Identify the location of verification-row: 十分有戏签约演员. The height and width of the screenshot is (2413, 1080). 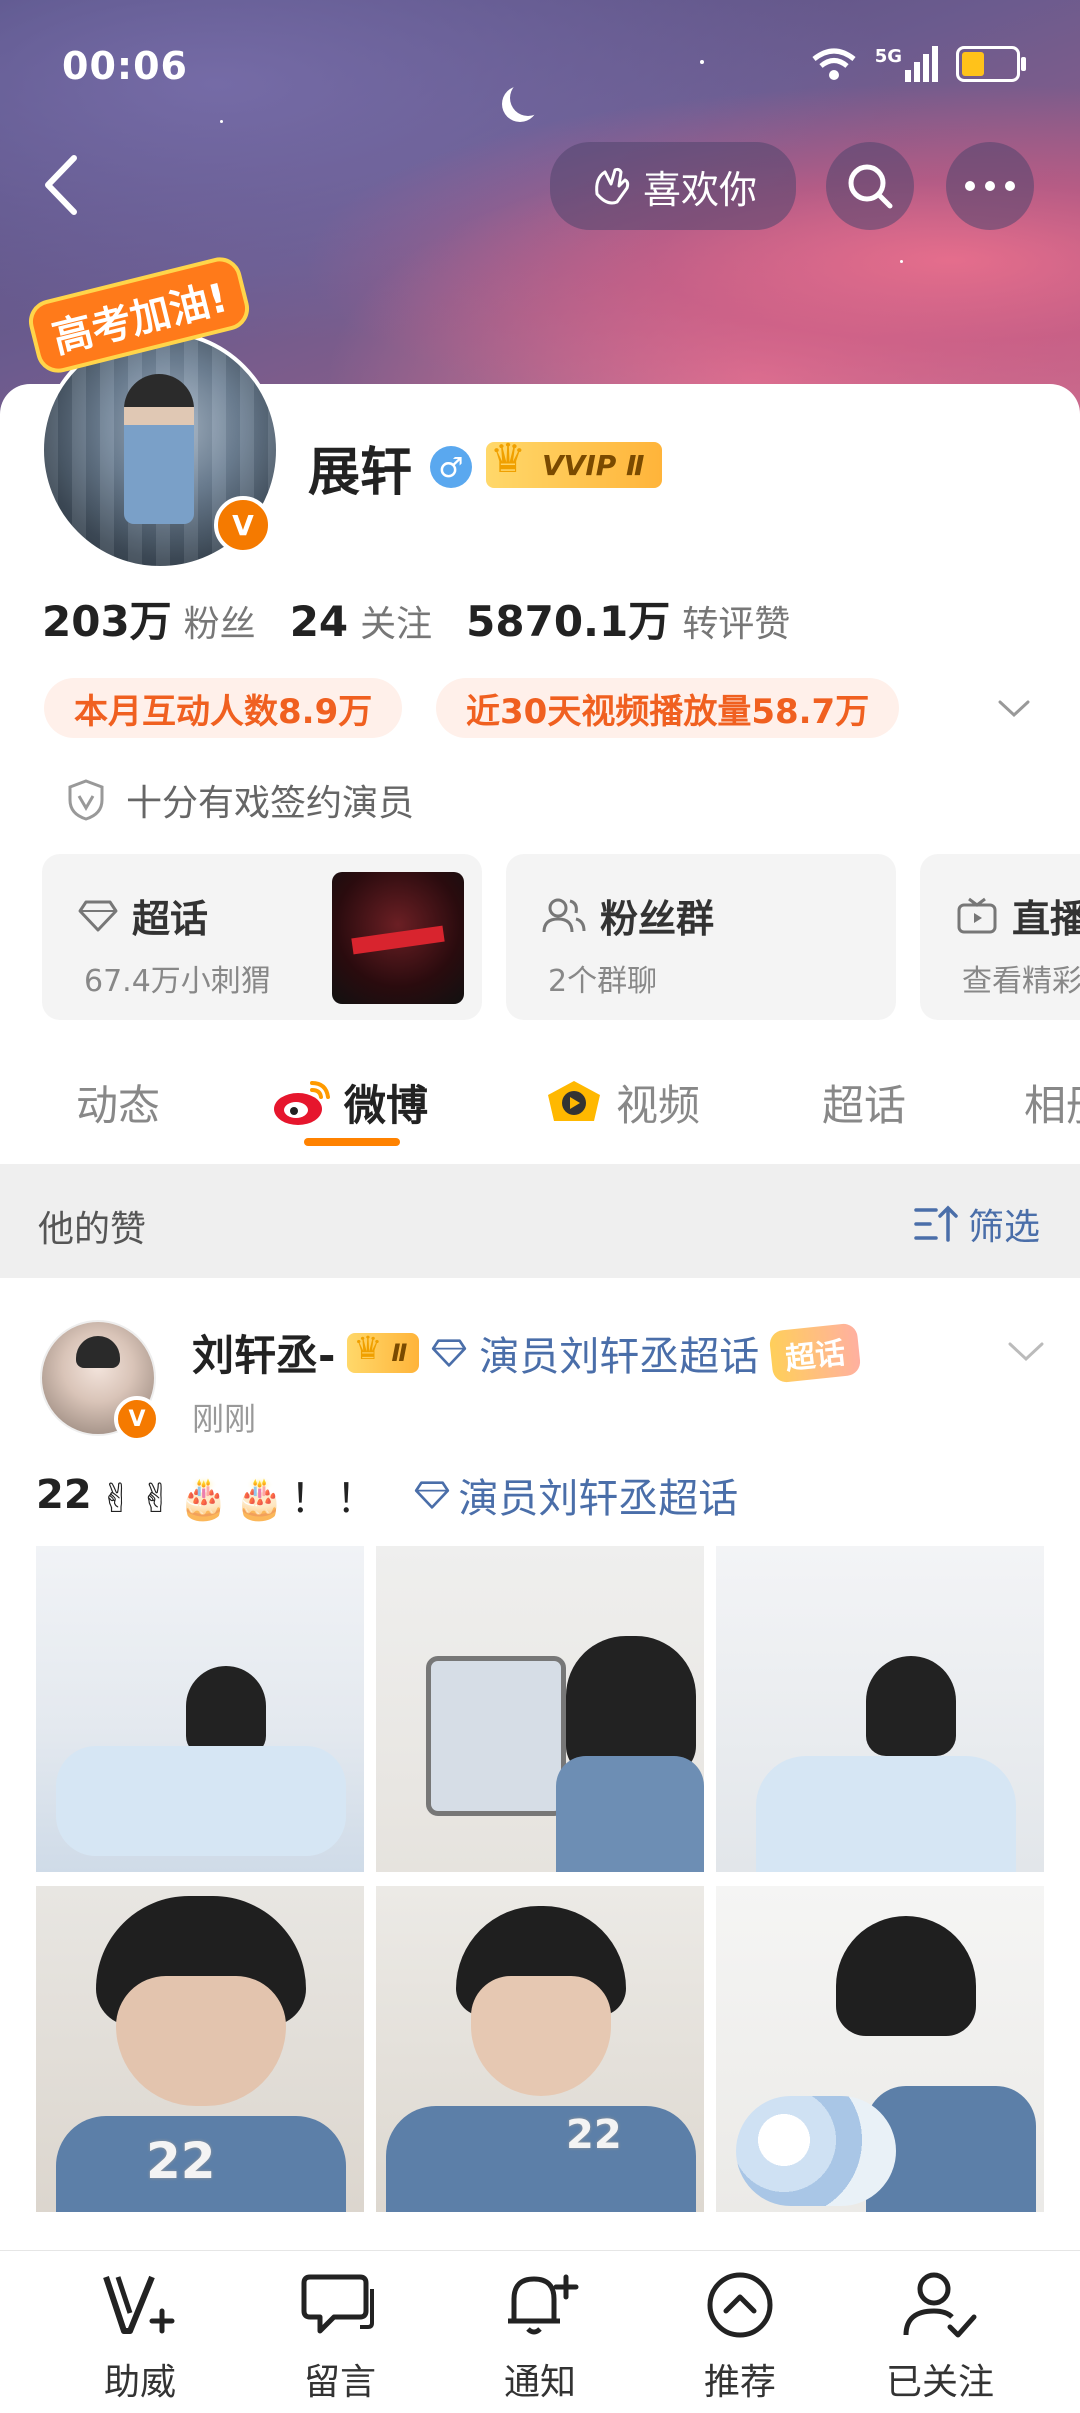
(240, 800).